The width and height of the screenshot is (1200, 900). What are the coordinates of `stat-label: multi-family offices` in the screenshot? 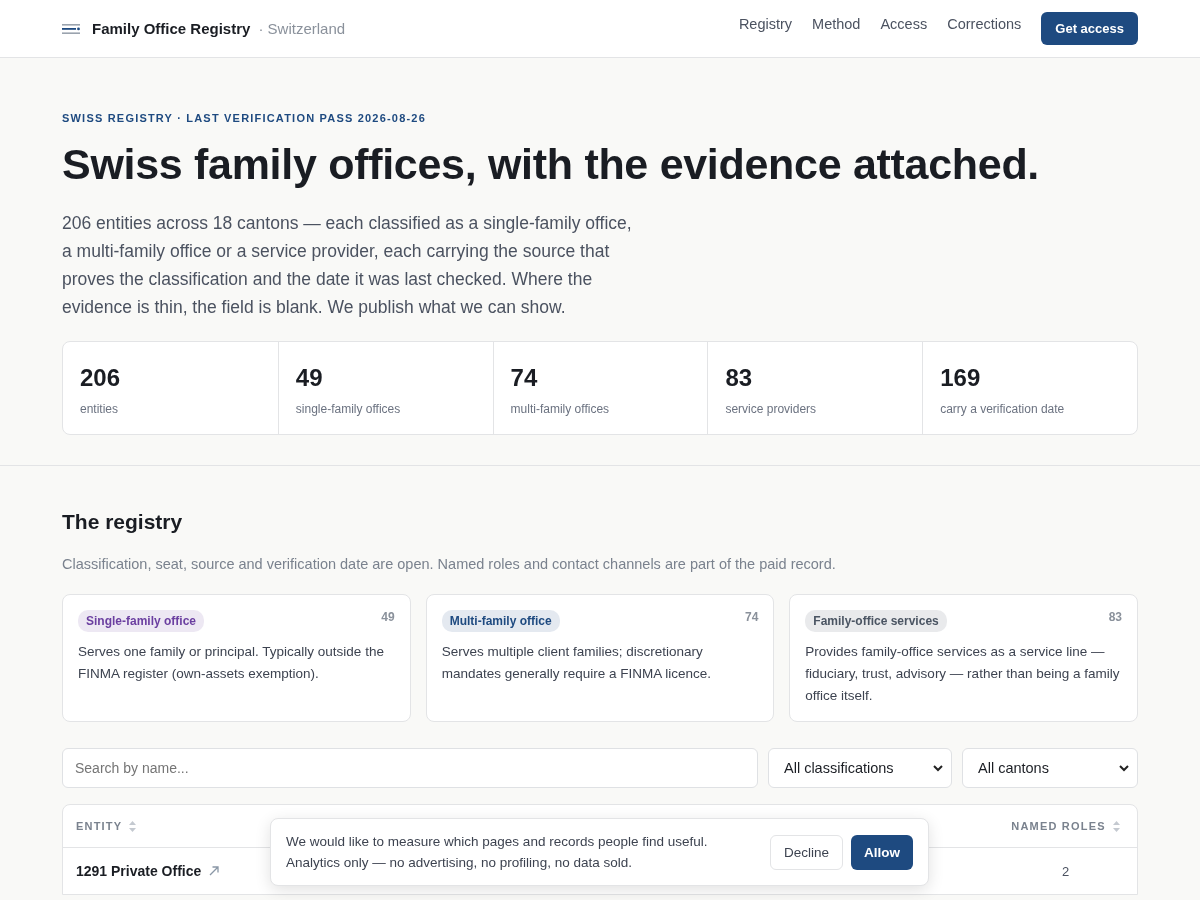 It's located at (560, 409).